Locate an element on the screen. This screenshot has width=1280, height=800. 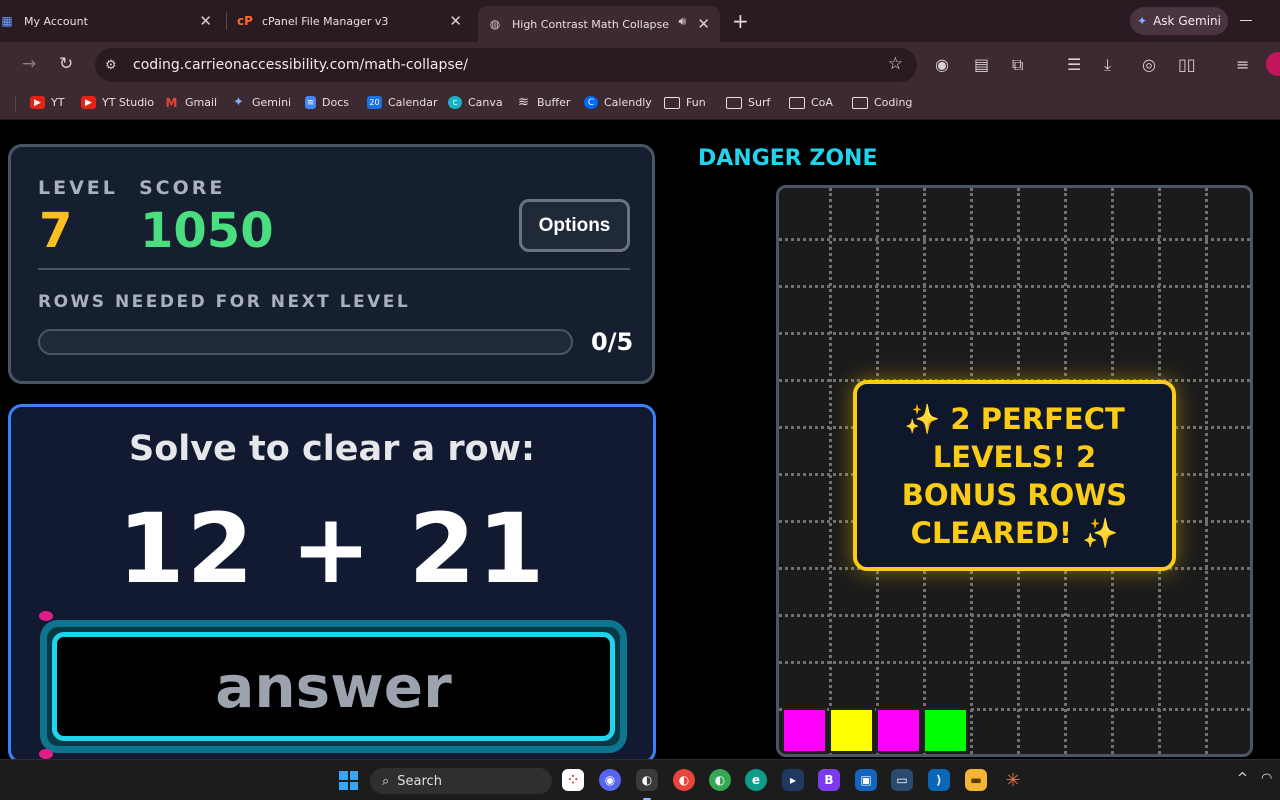
windows-start-button is located at coordinates (348, 780).